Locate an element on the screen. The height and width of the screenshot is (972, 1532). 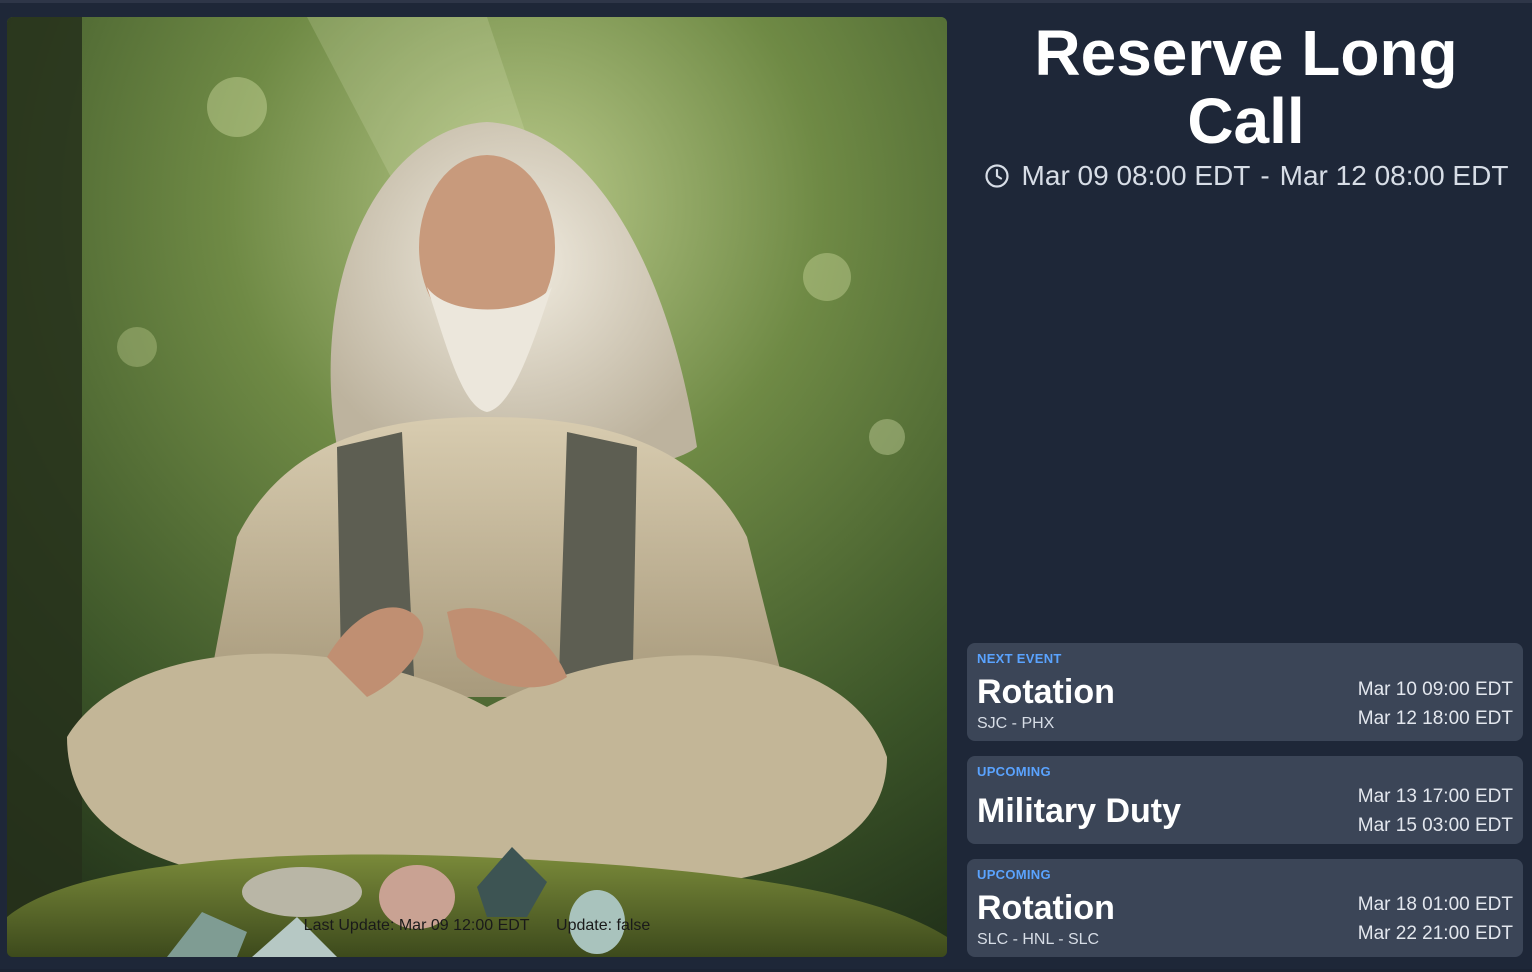
current-event-title: Reserve Long Call is located at coordinates (1246, 87).